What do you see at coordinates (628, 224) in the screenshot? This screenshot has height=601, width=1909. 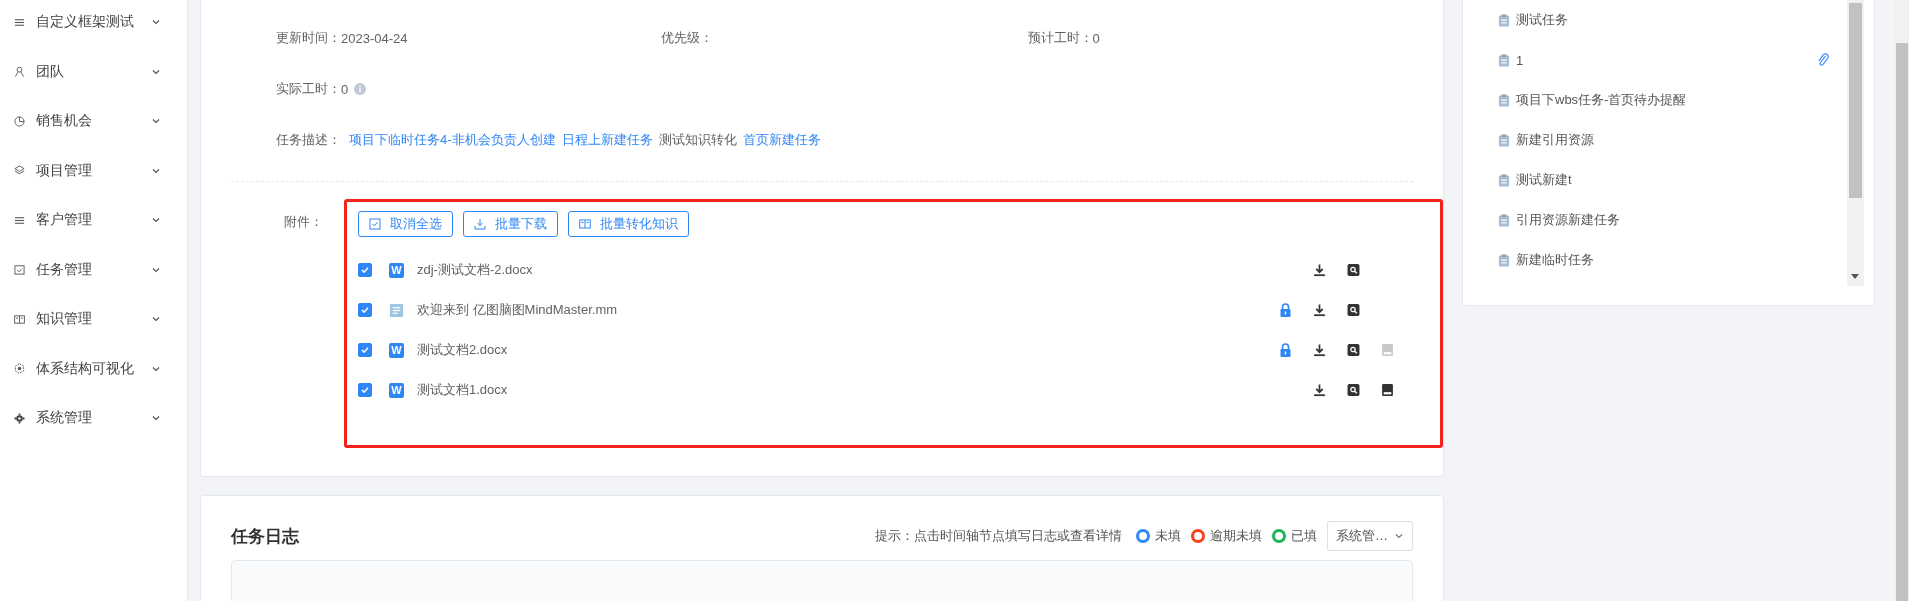 I see `outline-button: 批量转化知识` at bounding box center [628, 224].